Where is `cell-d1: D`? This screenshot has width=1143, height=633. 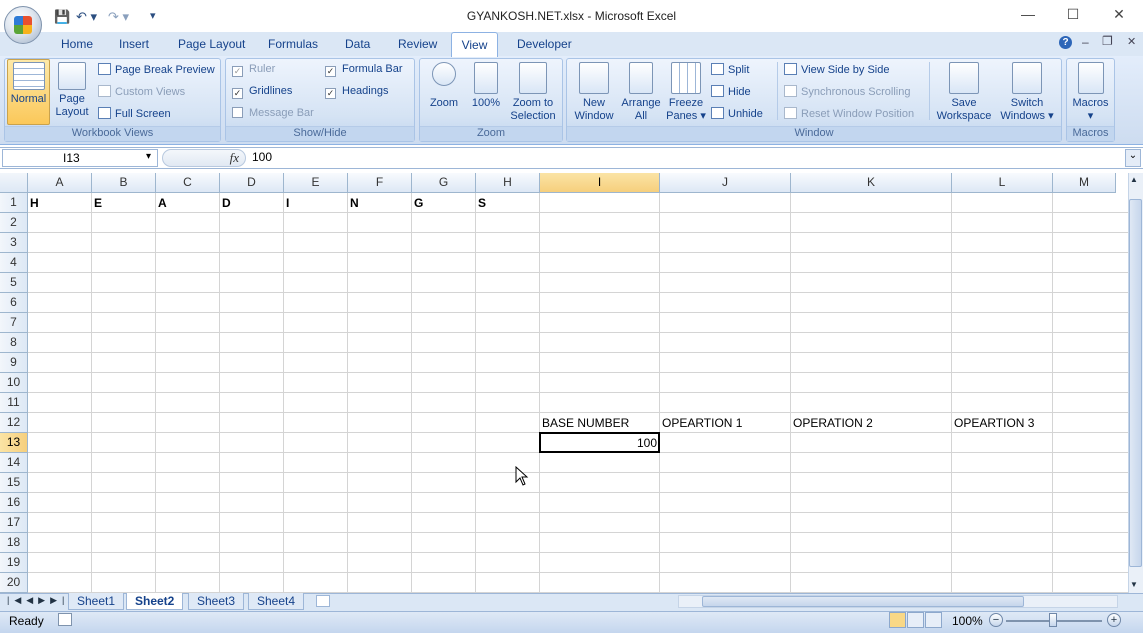 cell-d1: D is located at coordinates (226, 203).